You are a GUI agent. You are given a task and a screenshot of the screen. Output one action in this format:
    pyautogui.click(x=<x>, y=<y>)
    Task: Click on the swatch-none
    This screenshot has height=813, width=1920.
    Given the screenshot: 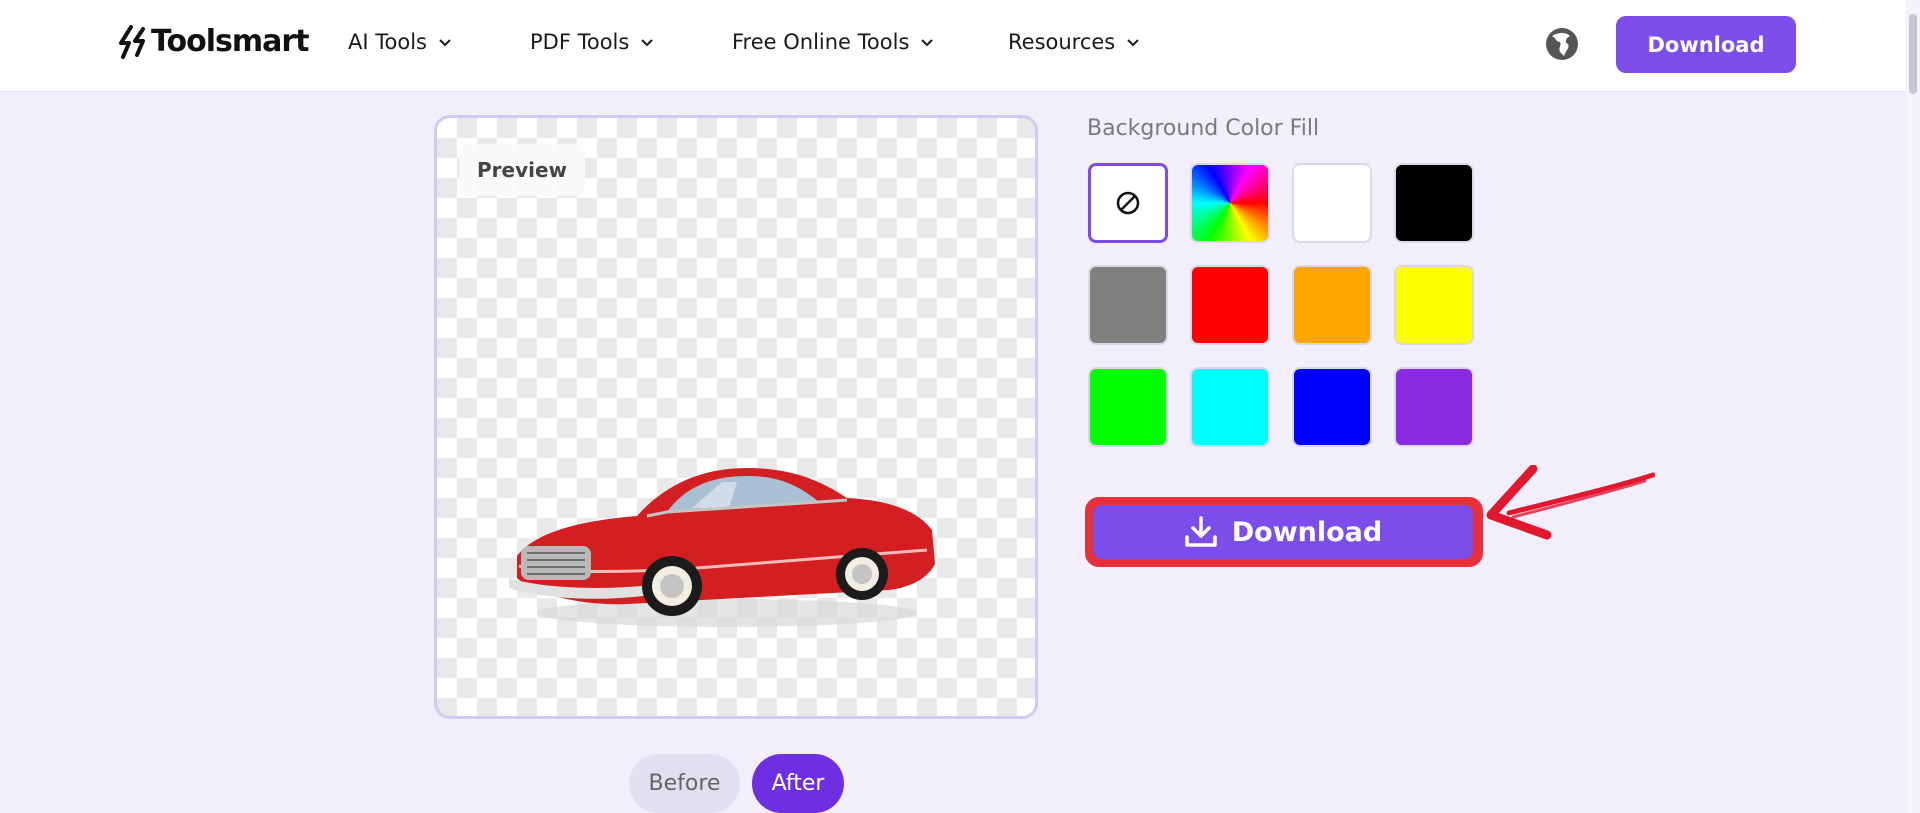 What is the action you would take?
    pyautogui.click(x=1128, y=203)
    